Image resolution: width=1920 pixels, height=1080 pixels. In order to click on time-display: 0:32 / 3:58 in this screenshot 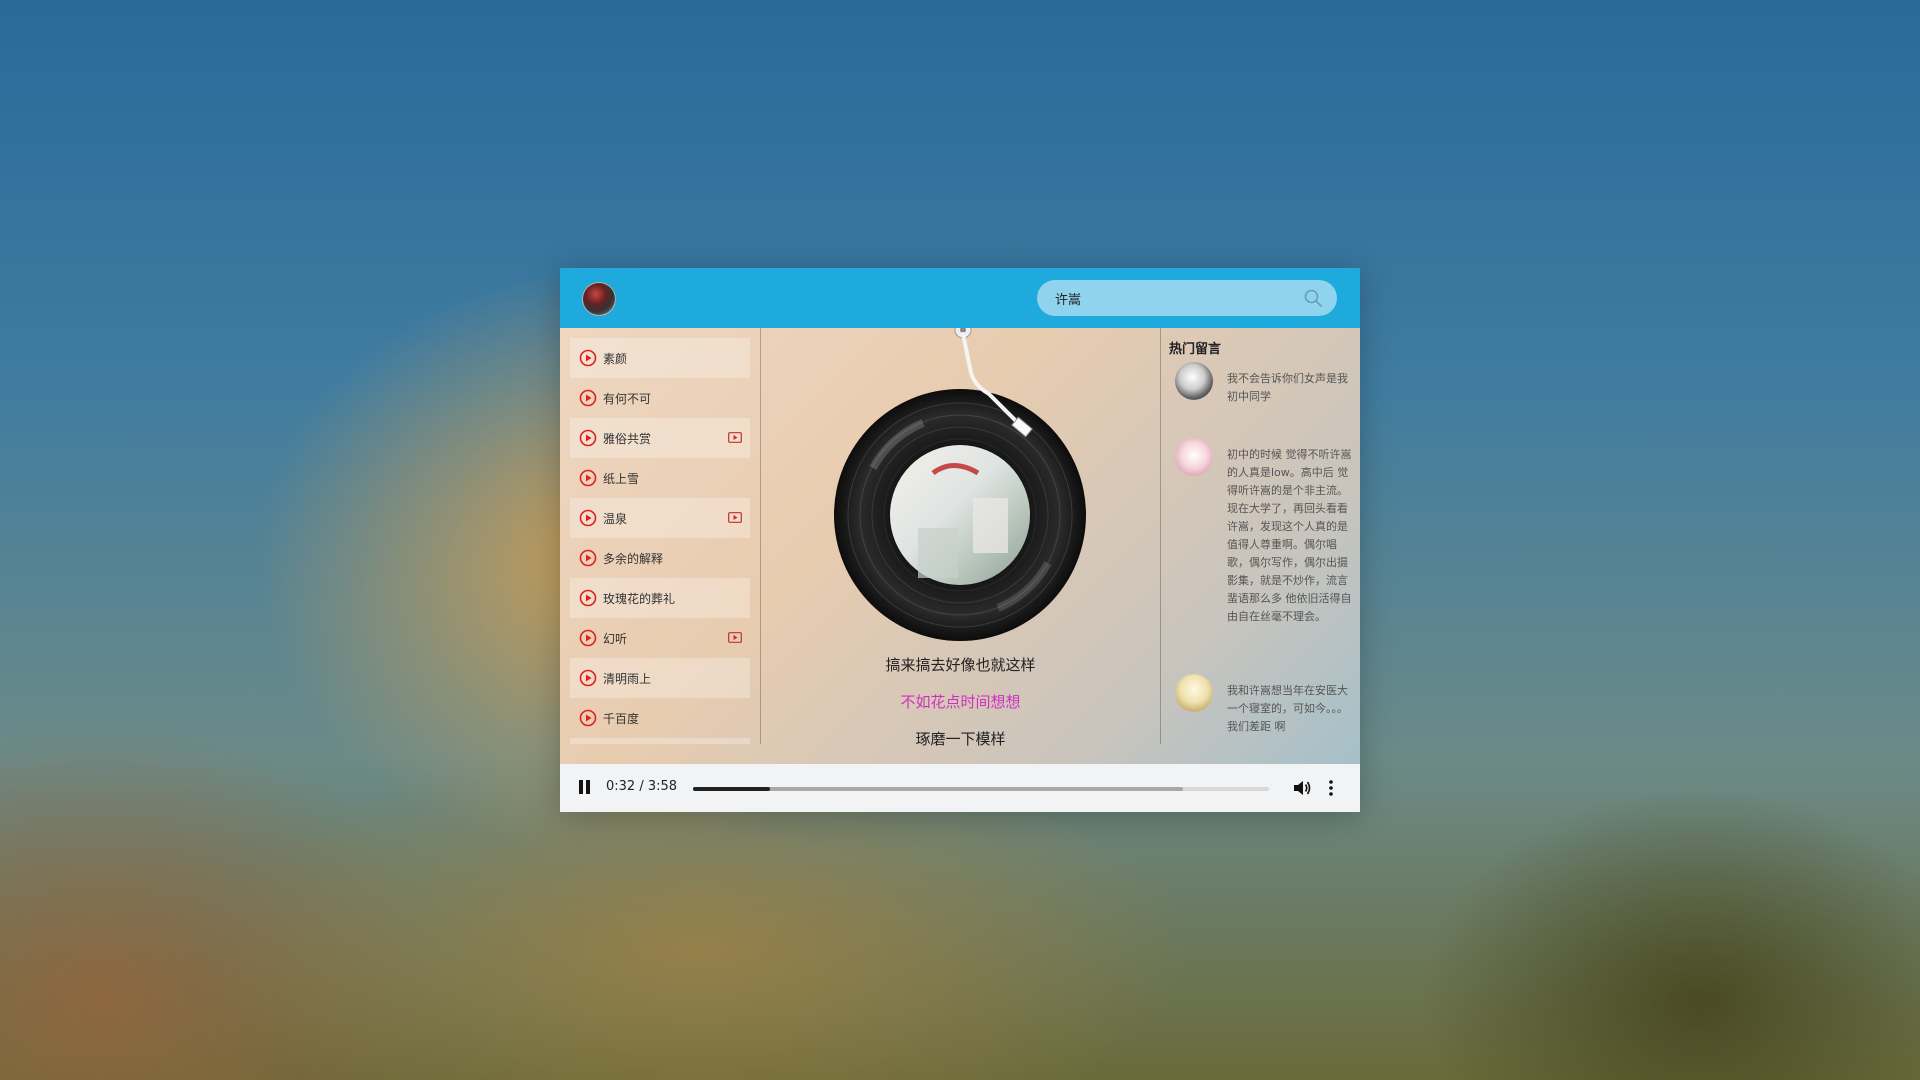, I will do `click(642, 786)`.